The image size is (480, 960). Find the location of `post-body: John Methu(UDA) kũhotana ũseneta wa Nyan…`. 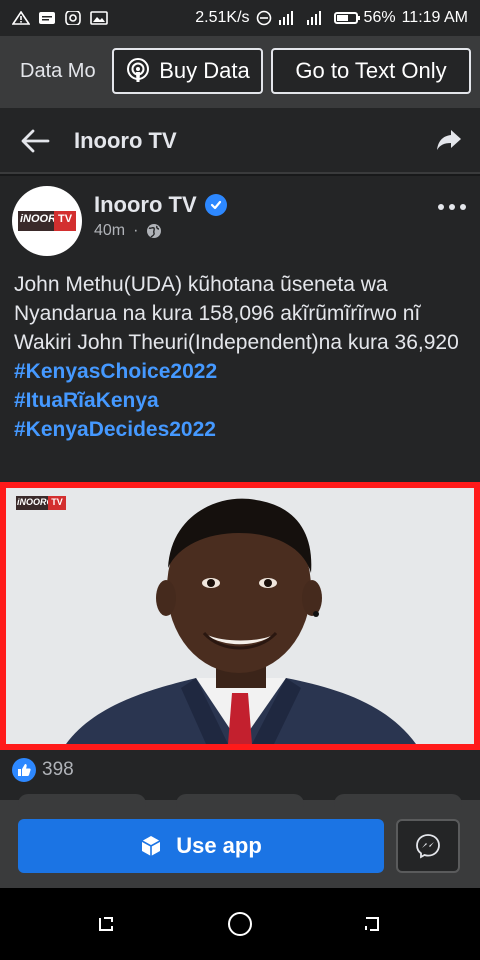

post-body: John Methu(UDA) kũhotana ũseneta wa Nyan… is located at coordinates (236, 313).